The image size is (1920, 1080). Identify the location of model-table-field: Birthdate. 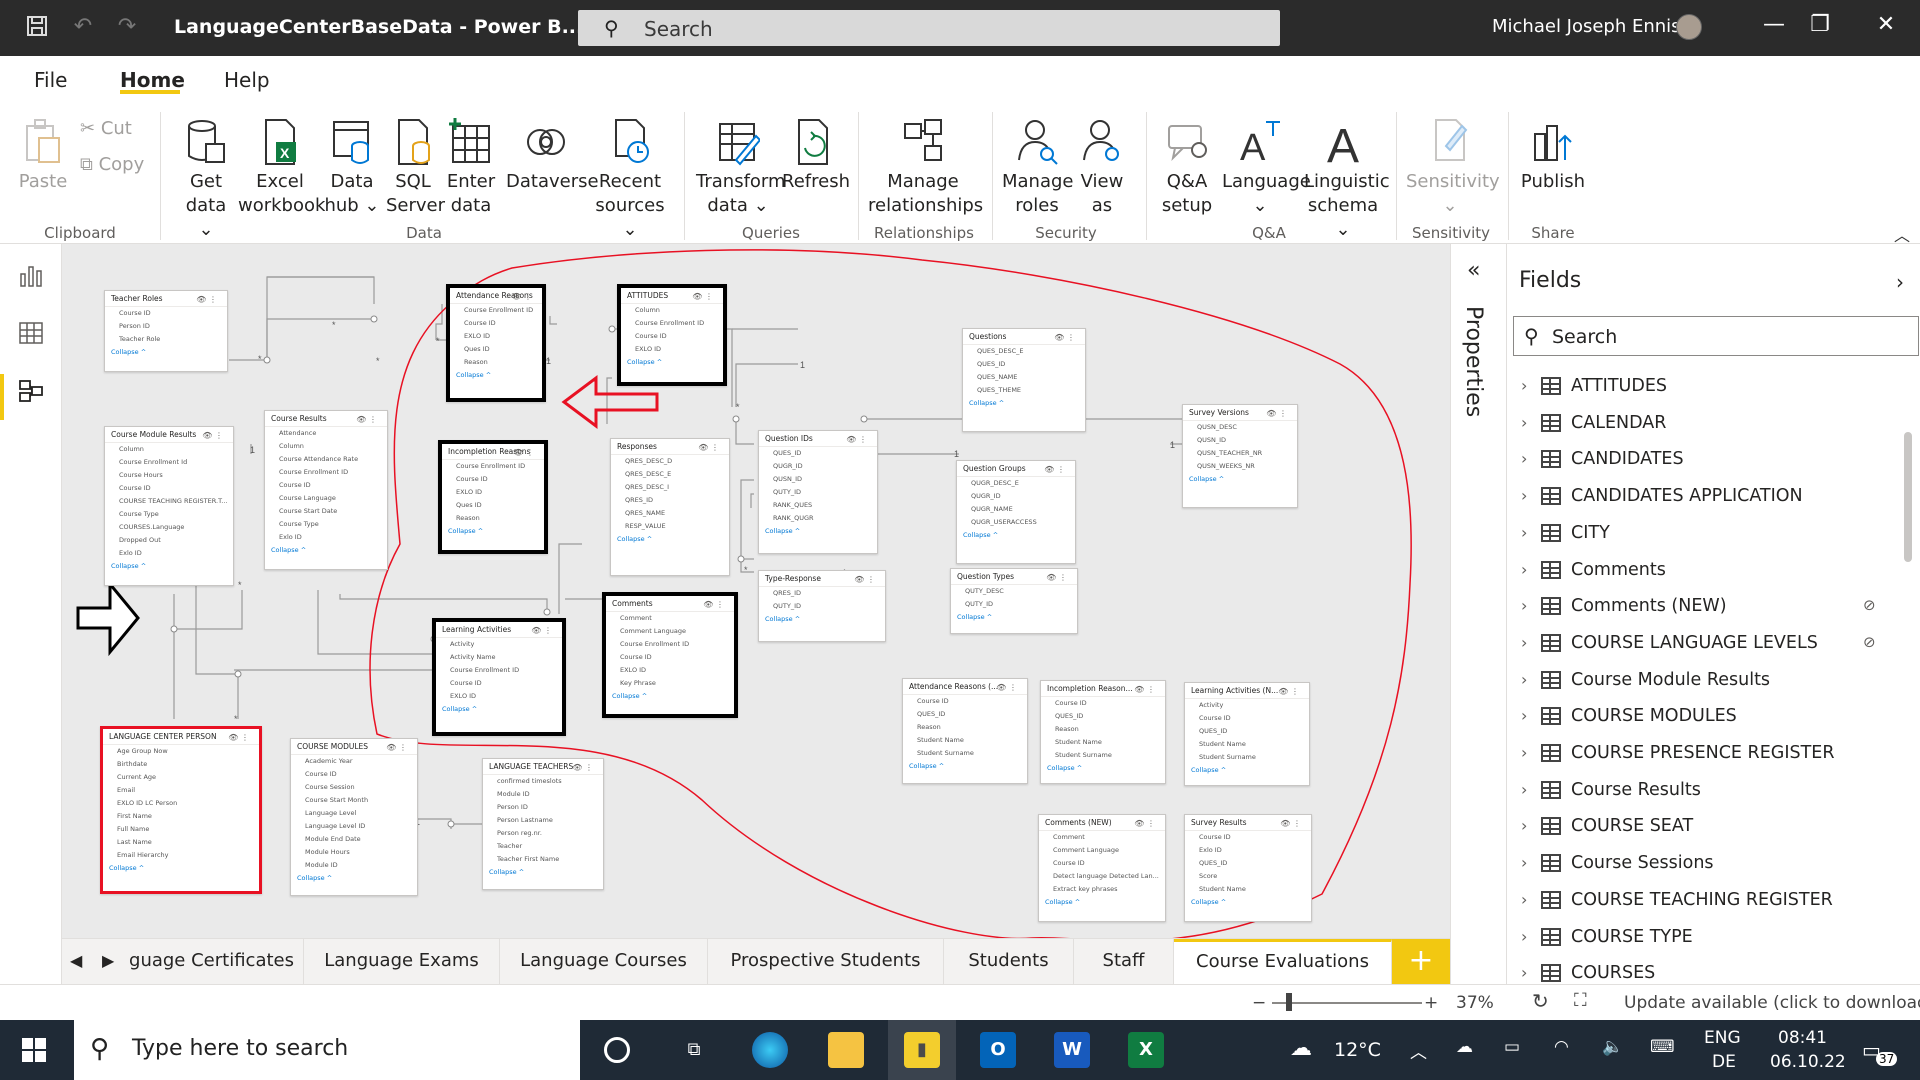
(181, 764).